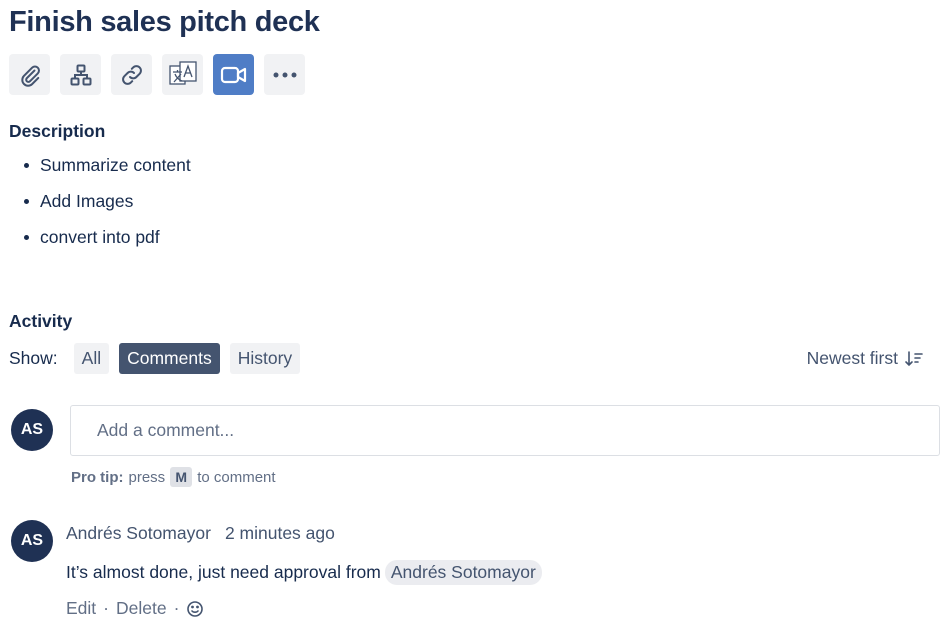 The height and width of the screenshot is (640, 950). Describe the element at coordinates (107, 171) in the screenshot. I see `description-item: Summarize content` at that location.